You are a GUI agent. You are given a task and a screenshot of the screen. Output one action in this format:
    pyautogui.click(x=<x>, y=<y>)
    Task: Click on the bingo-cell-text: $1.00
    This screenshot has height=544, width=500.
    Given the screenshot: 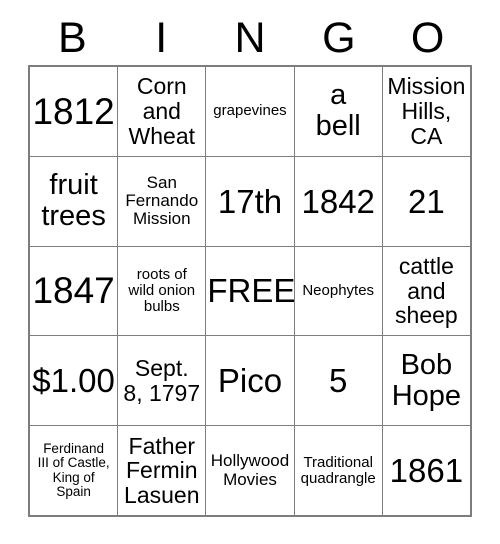 What is the action you would take?
    pyautogui.click(x=73, y=381)
    